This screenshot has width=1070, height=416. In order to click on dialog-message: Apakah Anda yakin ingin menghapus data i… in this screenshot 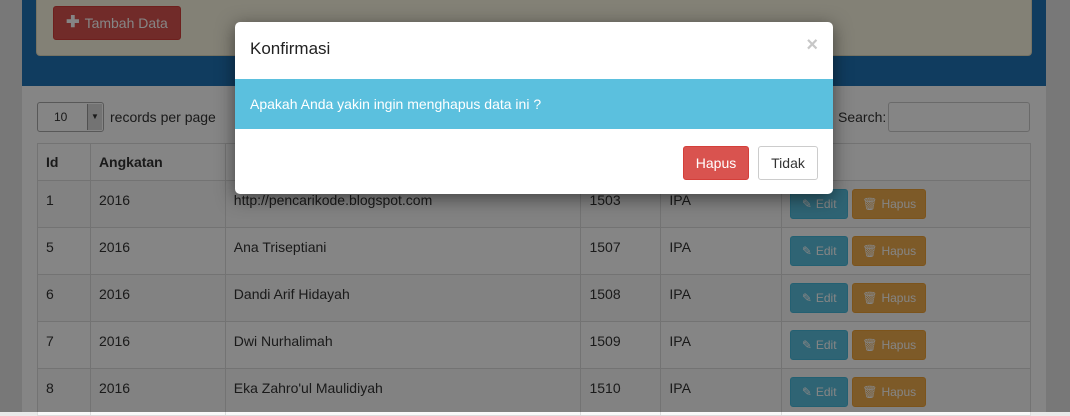, I will do `click(534, 104)`.